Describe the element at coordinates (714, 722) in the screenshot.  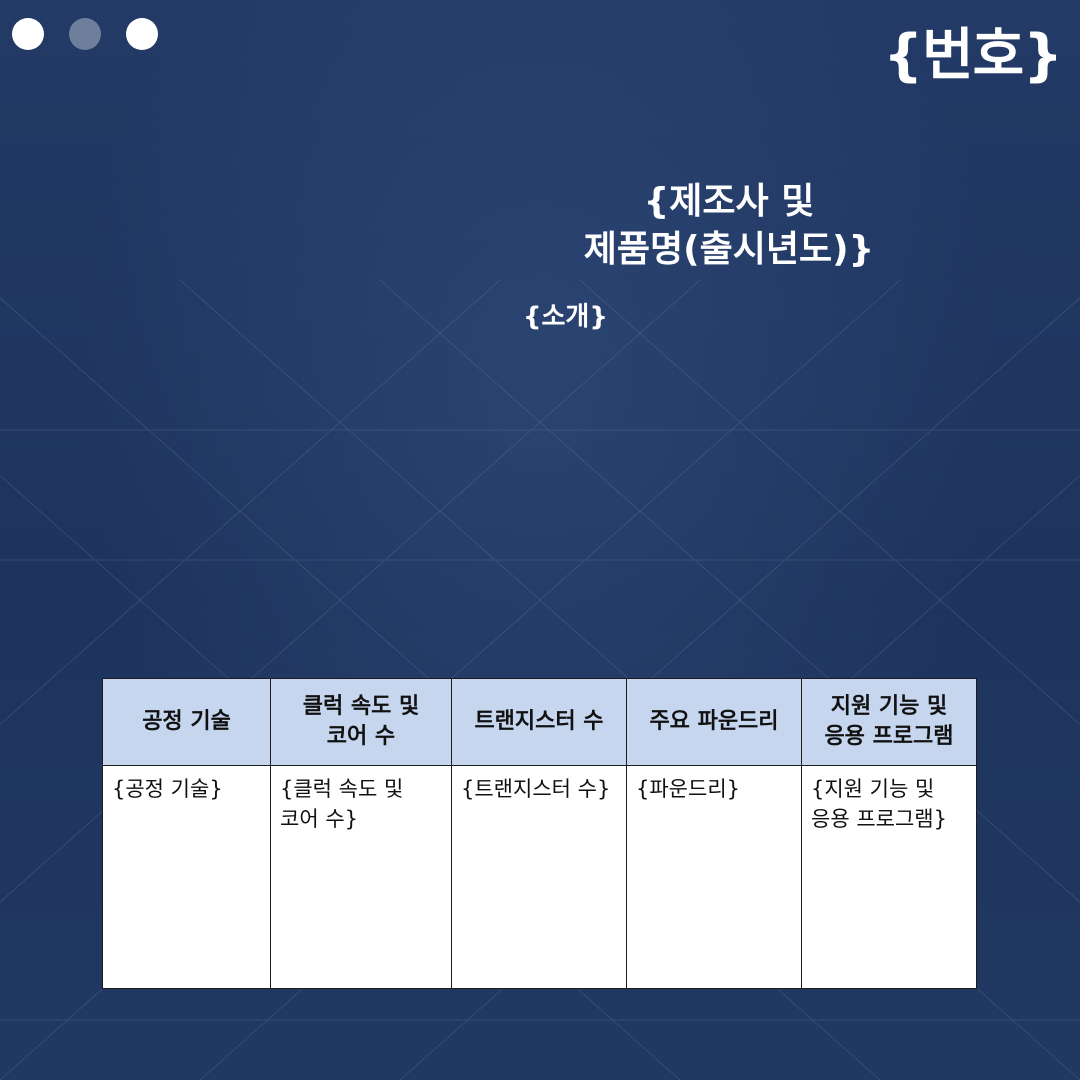
I see `header-foundry: 주요 파운드리` at that location.